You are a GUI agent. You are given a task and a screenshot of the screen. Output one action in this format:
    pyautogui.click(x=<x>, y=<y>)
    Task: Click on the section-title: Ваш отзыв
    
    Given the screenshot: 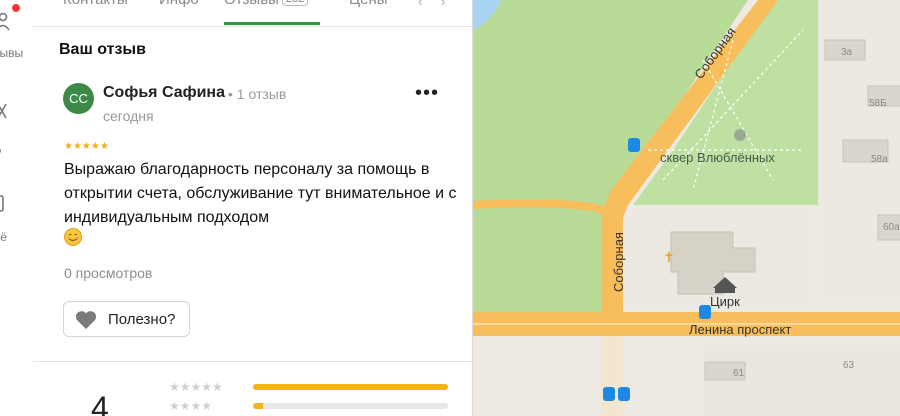 What is the action you would take?
    pyautogui.click(x=102, y=49)
    